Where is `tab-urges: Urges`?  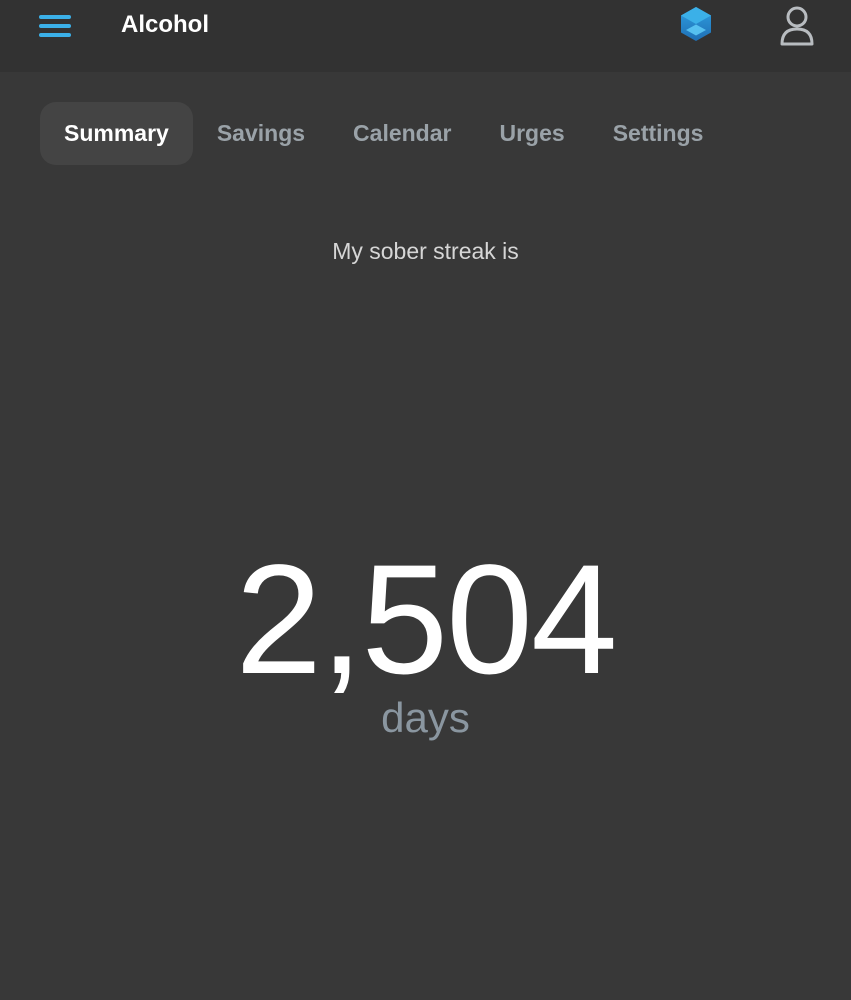
tab-urges: Urges is located at coordinates (531, 133).